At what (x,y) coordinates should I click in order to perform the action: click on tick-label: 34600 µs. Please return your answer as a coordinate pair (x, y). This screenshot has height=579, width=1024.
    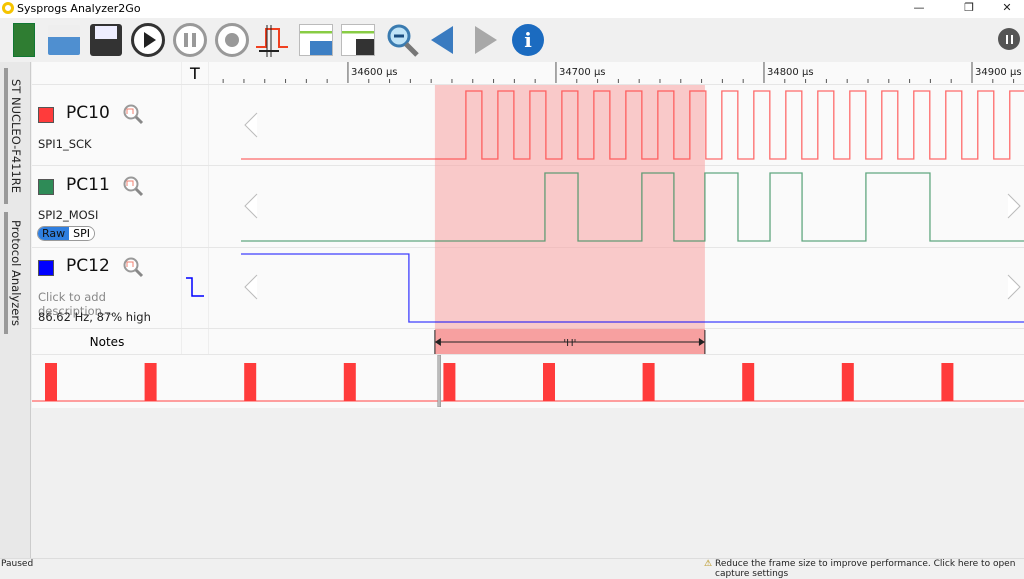
    Looking at the image, I should click on (374, 72).